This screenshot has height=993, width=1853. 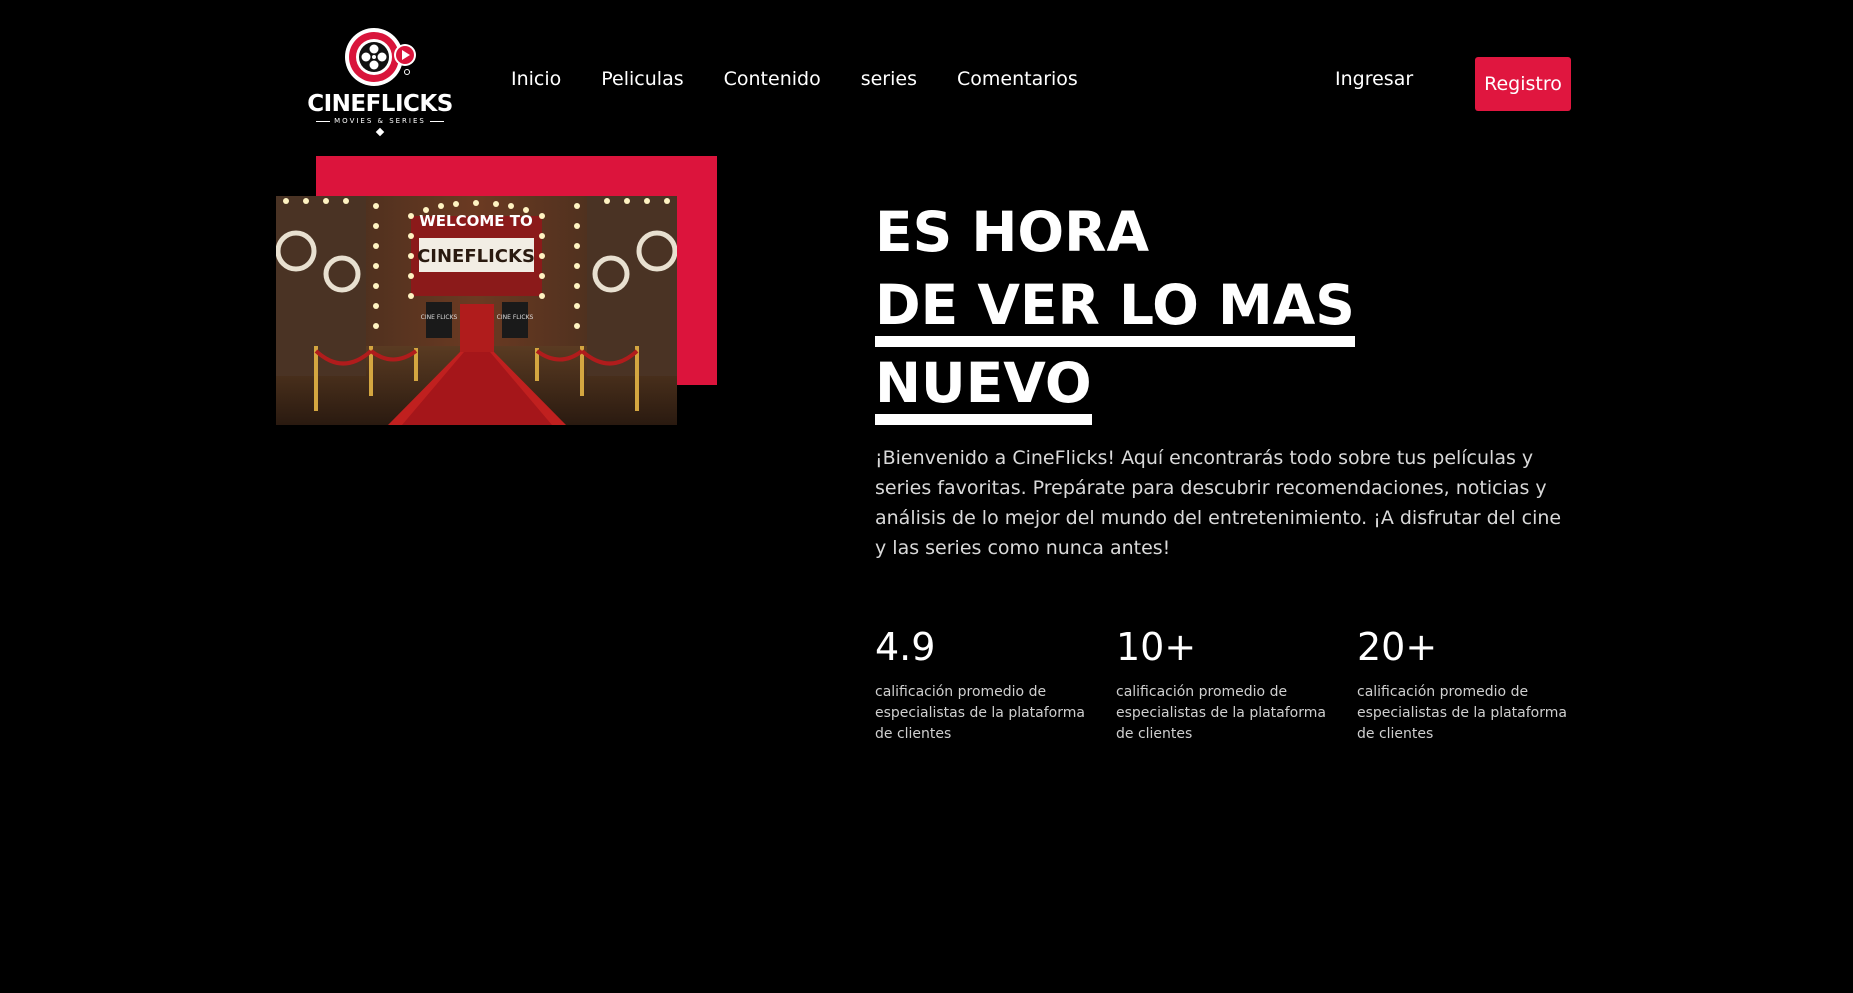 I want to click on brand-logo: CINEFLICKS MOVIES & SERIES, so click(x=380, y=82).